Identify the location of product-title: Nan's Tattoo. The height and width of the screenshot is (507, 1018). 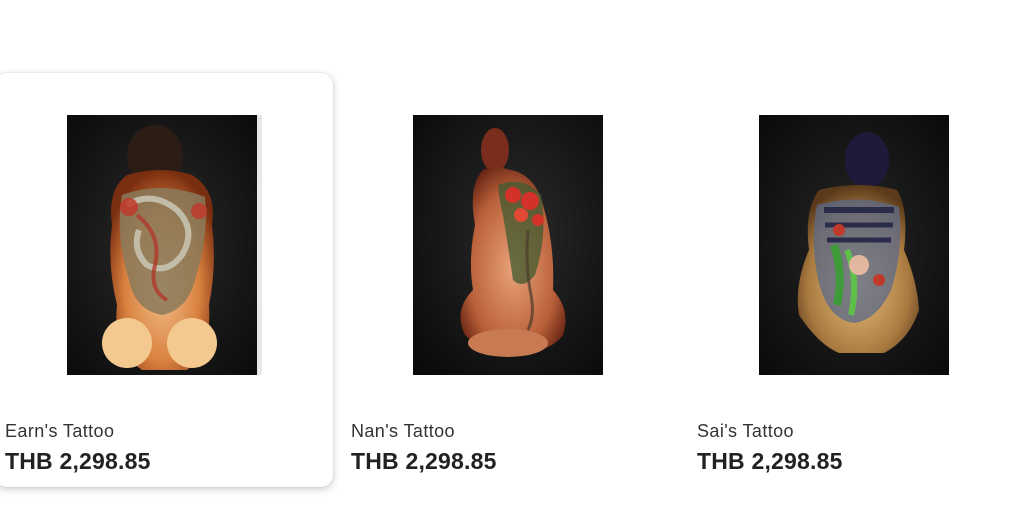
(403, 431).